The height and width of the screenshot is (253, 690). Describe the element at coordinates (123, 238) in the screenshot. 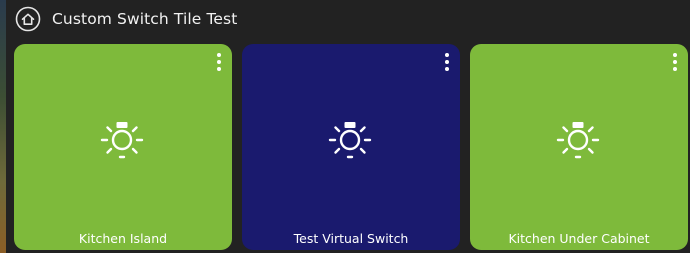

I see `tile-label: Kitchen Island` at that location.